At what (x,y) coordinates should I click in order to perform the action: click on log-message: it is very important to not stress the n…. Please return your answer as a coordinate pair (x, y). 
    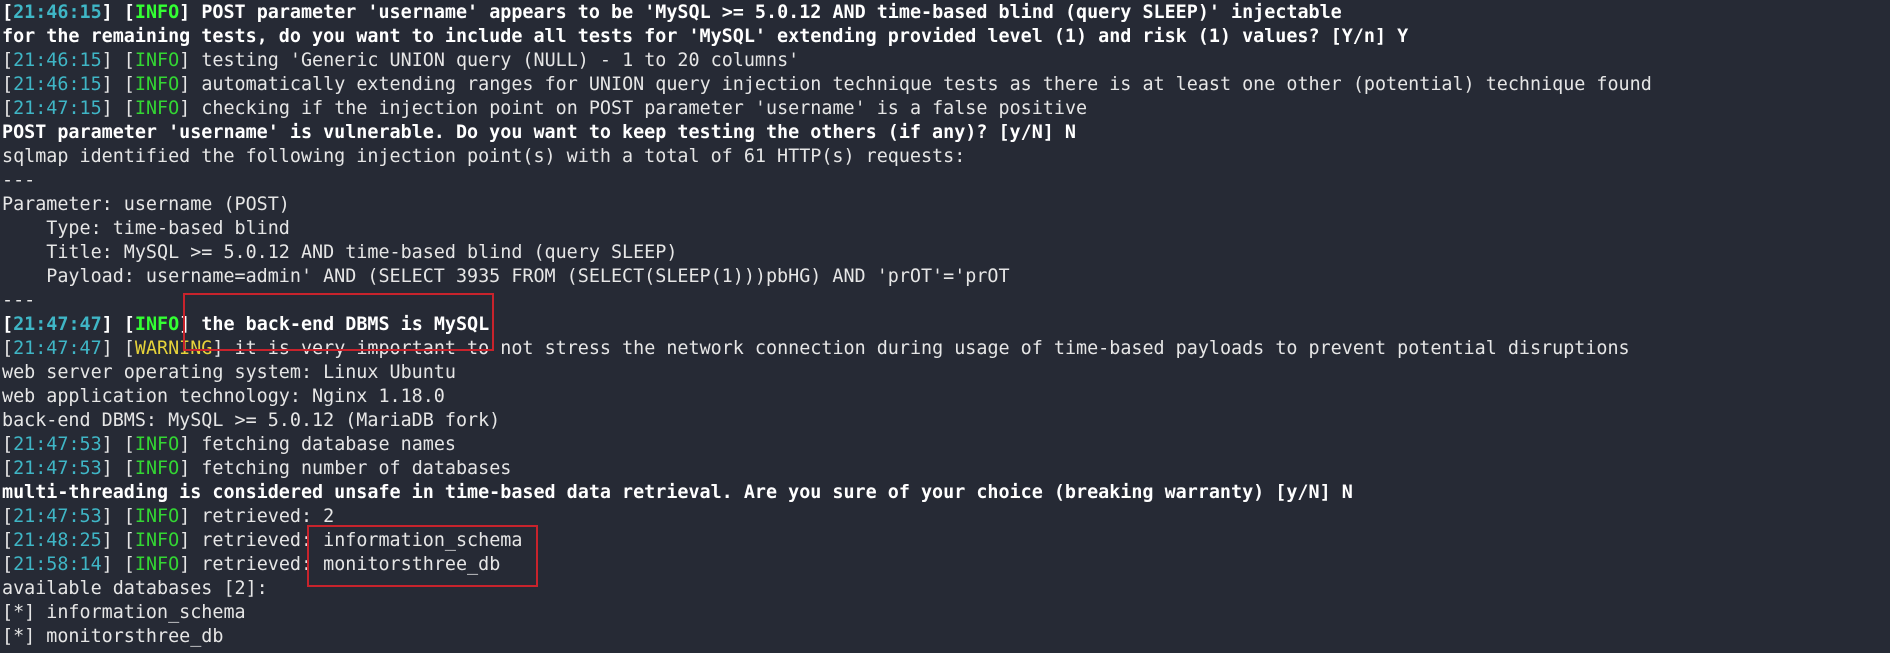
    Looking at the image, I should click on (932, 348).